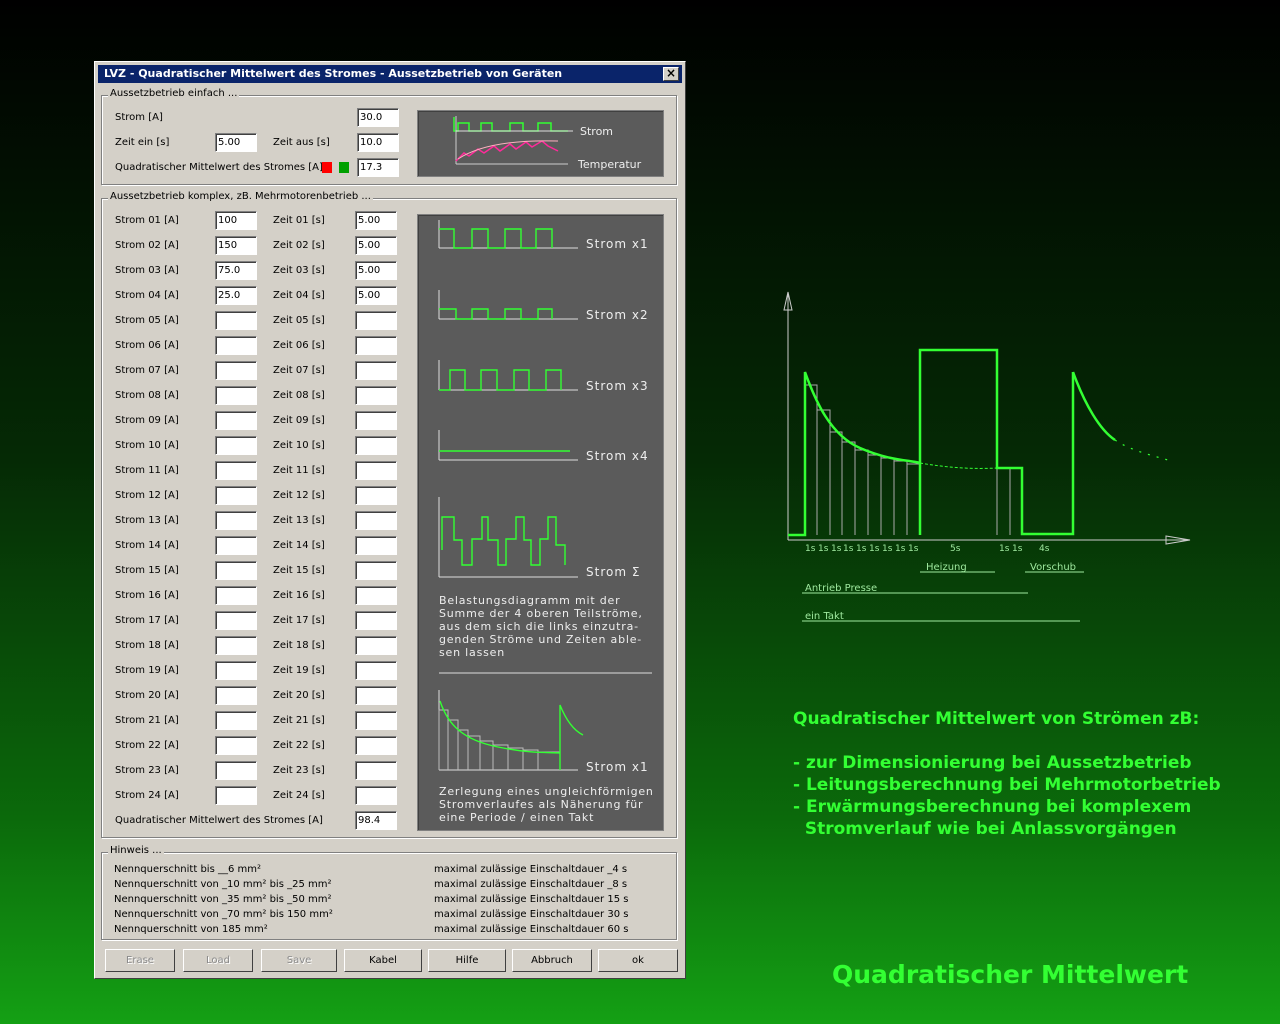 The height and width of the screenshot is (1024, 1280). I want to click on vorschub-dotted-trace, so click(1141, 450).